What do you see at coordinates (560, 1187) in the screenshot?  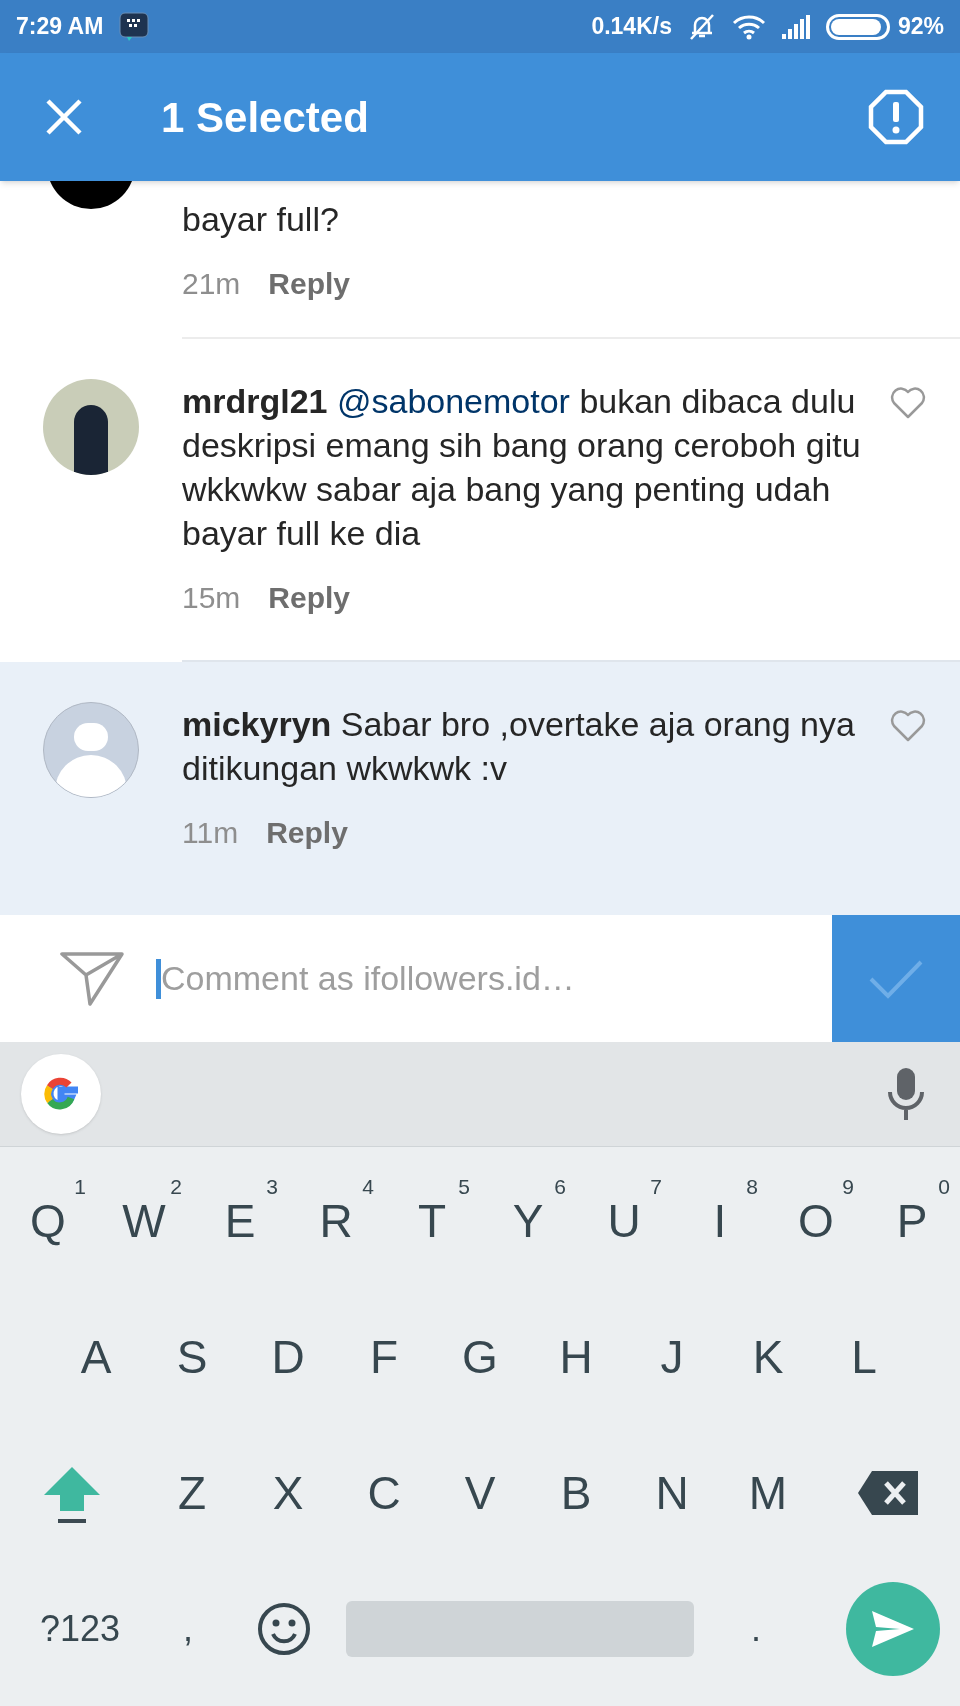 I see `key-hint: 6` at bounding box center [560, 1187].